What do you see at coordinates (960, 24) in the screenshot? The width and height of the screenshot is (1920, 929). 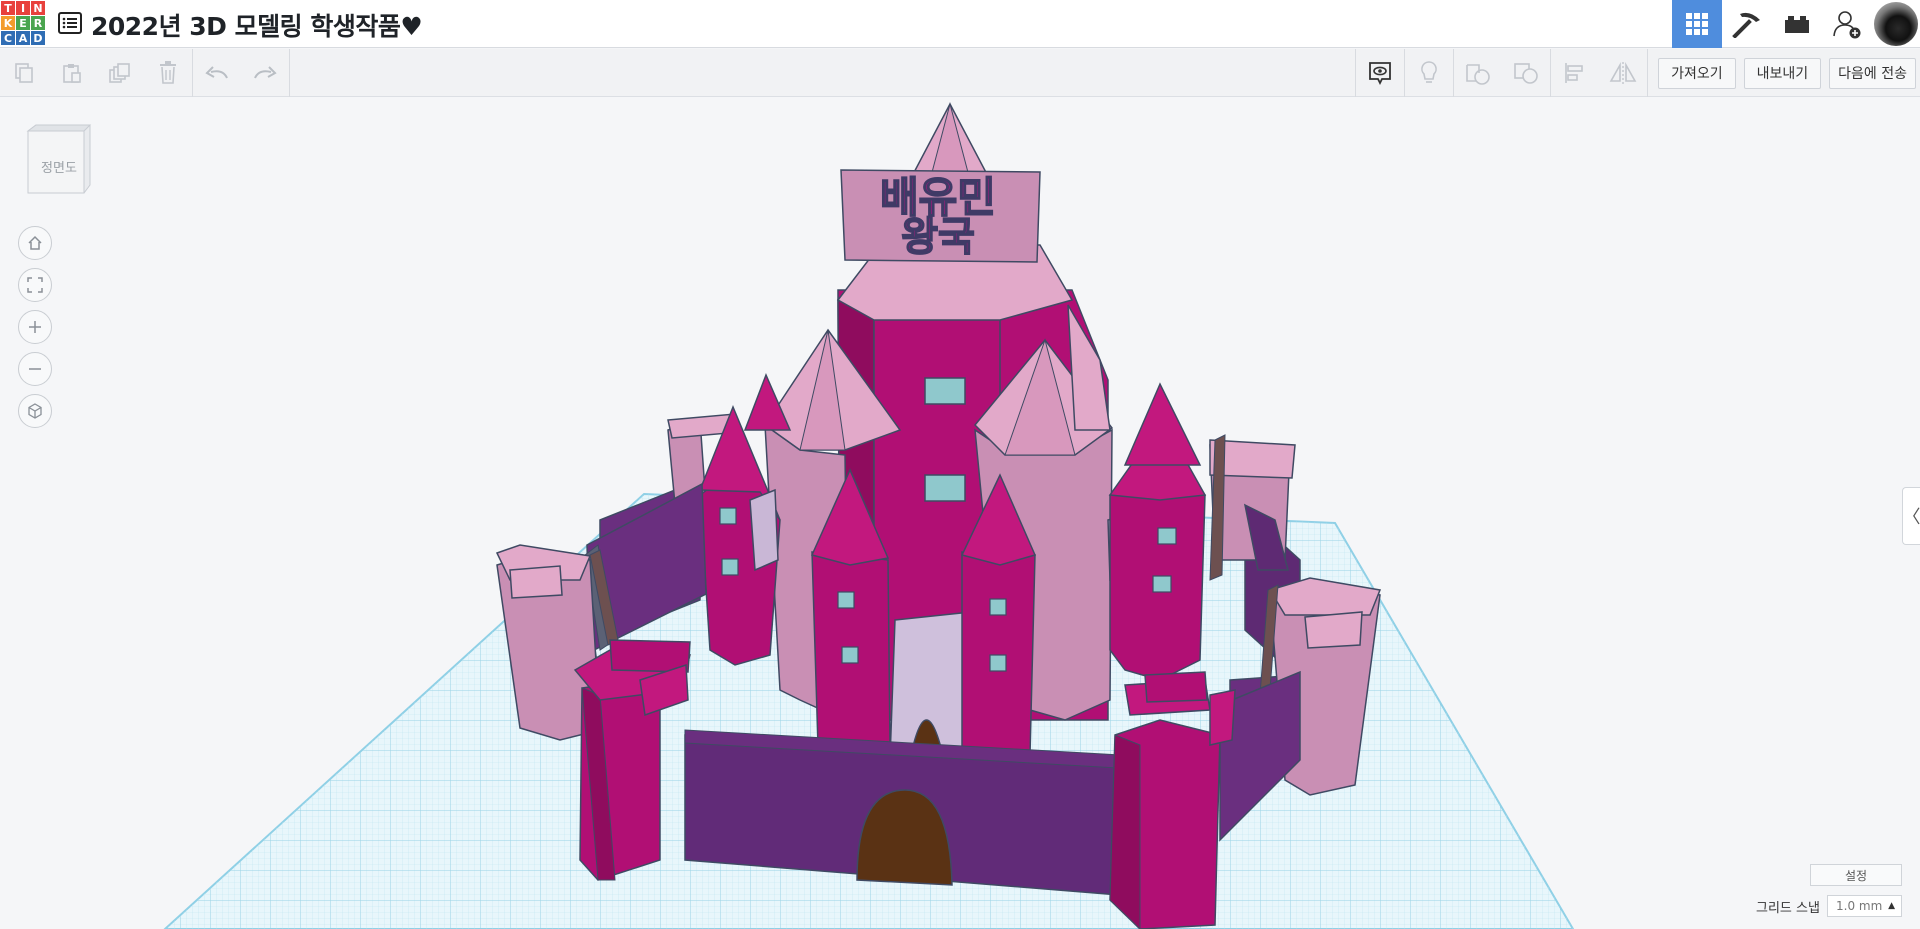 I see `top-bar: T I N K E R C A D 2022년 3D 모델링 학생작품♥` at bounding box center [960, 24].